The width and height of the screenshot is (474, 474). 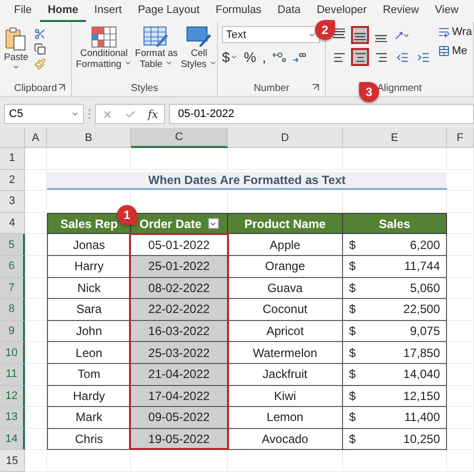 I want to click on row-header: 1, so click(x=12, y=159).